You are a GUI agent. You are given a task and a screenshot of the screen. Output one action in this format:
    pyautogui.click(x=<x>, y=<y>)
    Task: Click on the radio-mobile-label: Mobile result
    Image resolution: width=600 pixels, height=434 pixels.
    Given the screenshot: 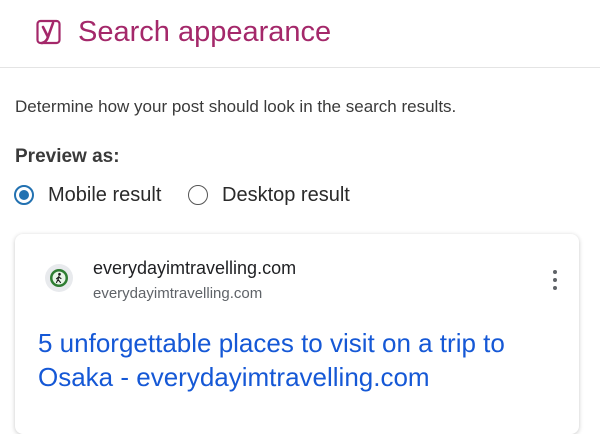 What is the action you would take?
    pyautogui.click(x=104, y=195)
    